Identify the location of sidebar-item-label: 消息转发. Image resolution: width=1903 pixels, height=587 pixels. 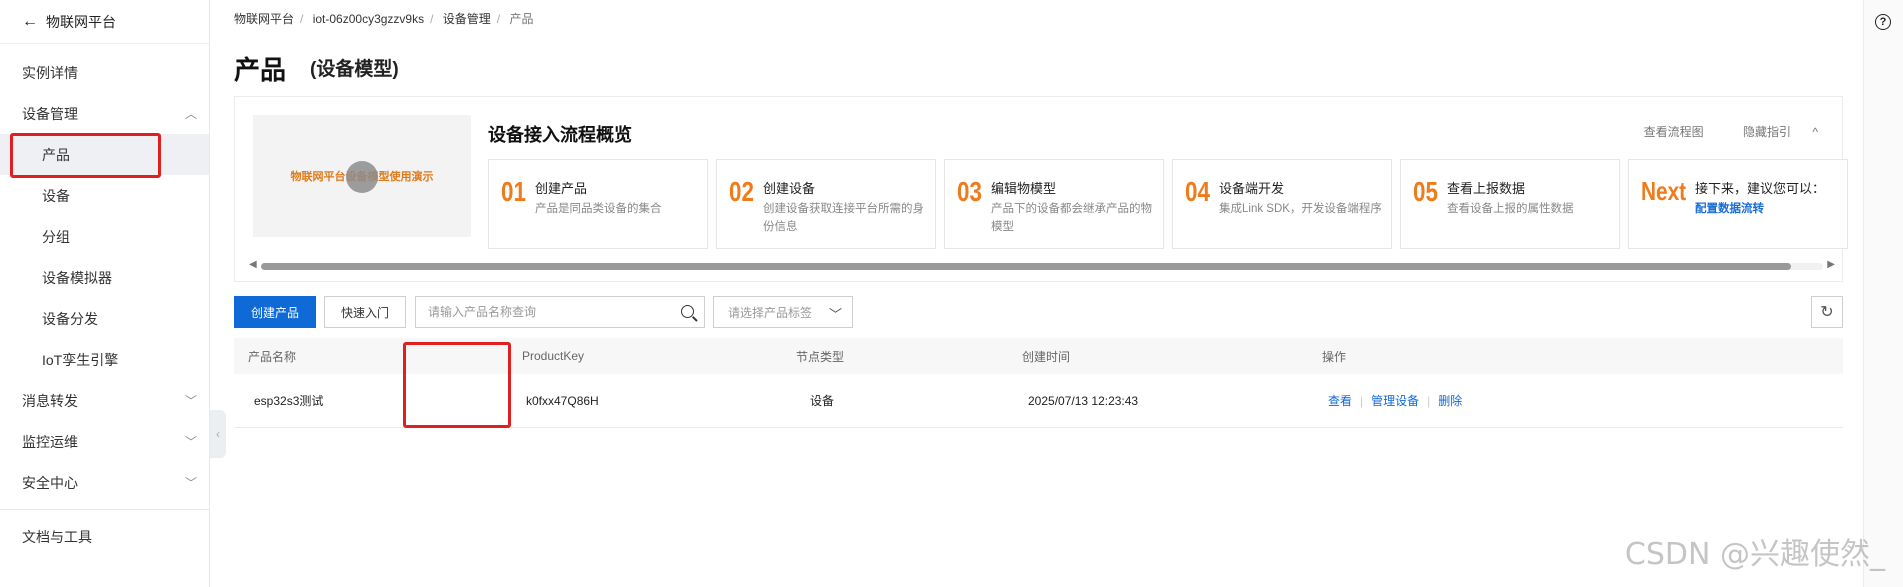
(50, 400).